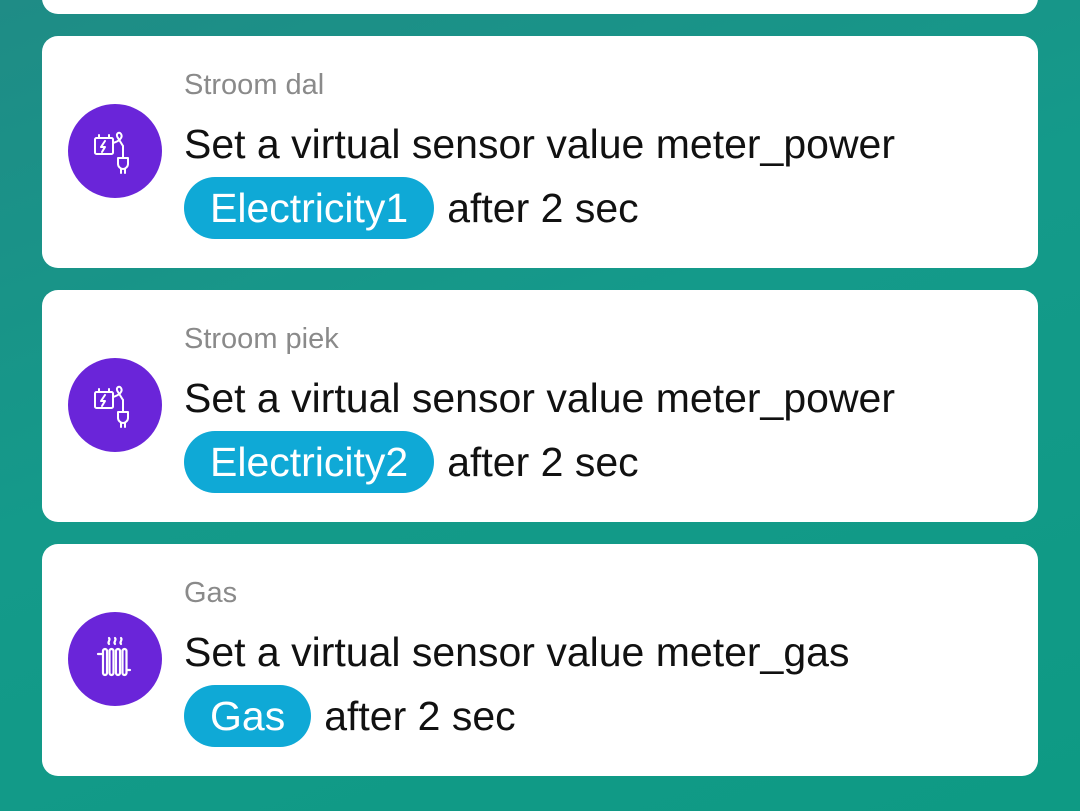  Describe the element at coordinates (261, 339) in the screenshot. I see `action-subtitle: Stroom piek` at that location.